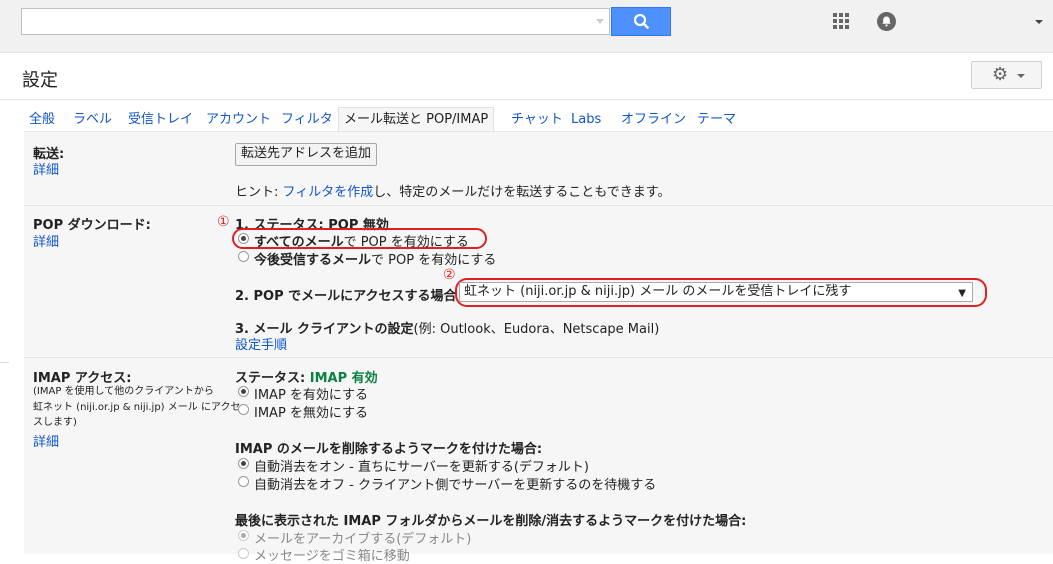  What do you see at coordinates (311, 411) in the screenshot?
I see `imap-disable-label: IMAP を無効にする` at bounding box center [311, 411].